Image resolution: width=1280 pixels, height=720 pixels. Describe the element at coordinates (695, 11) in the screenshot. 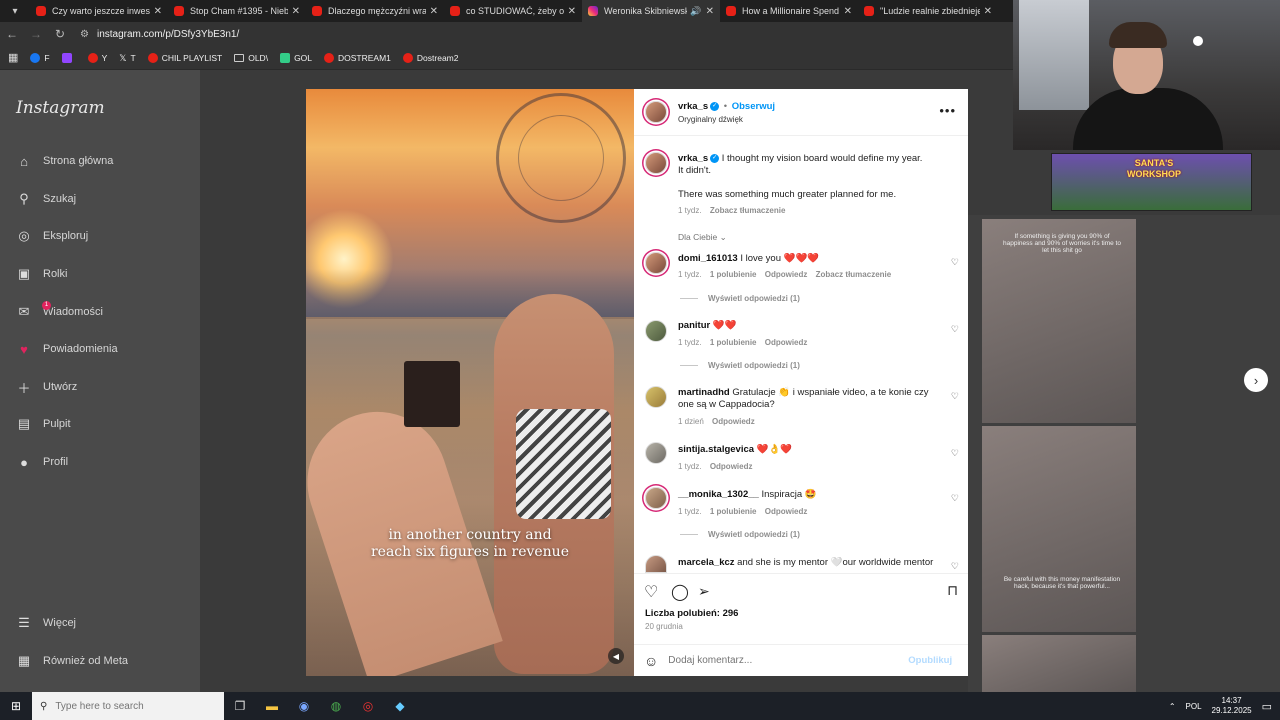

I see `speaker-icon: 🔊` at that location.